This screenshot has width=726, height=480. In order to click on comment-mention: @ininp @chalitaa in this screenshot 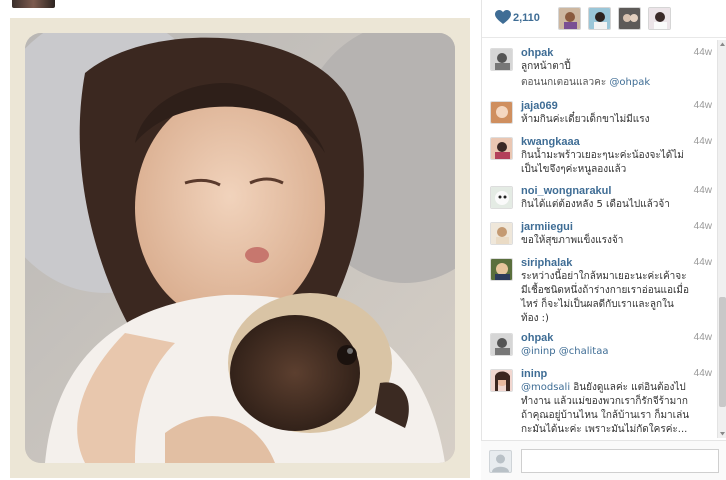, I will do `click(564, 351)`.